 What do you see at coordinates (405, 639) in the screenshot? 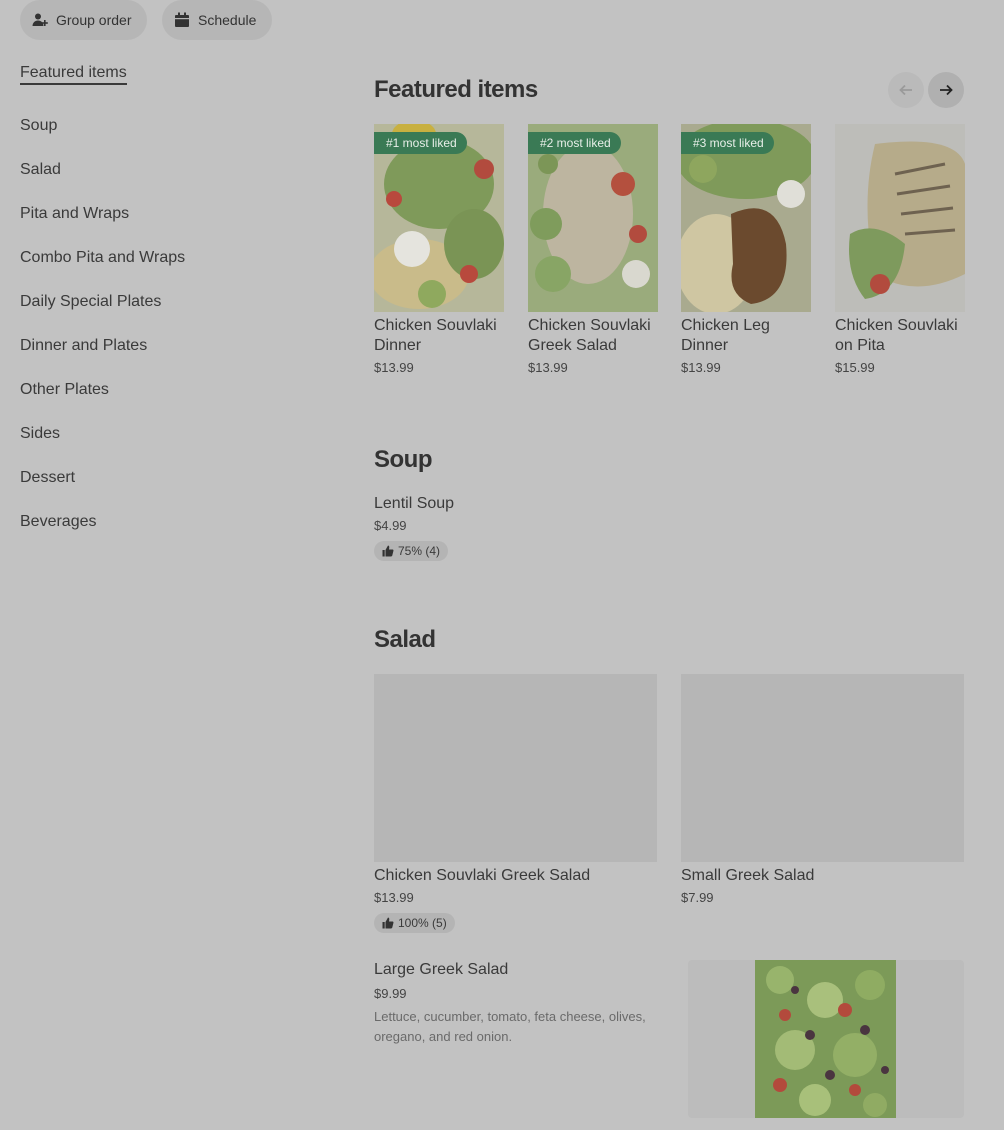
I see `salad-section-title: Salad` at bounding box center [405, 639].